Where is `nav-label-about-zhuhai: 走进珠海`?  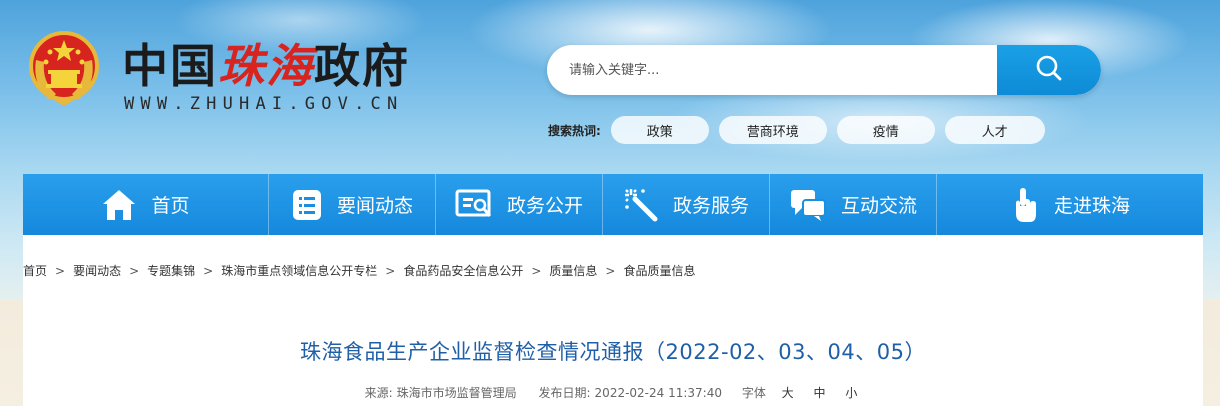 nav-label-about-zhuhai: 走进珠海 is located at coordinates (1091, 206).